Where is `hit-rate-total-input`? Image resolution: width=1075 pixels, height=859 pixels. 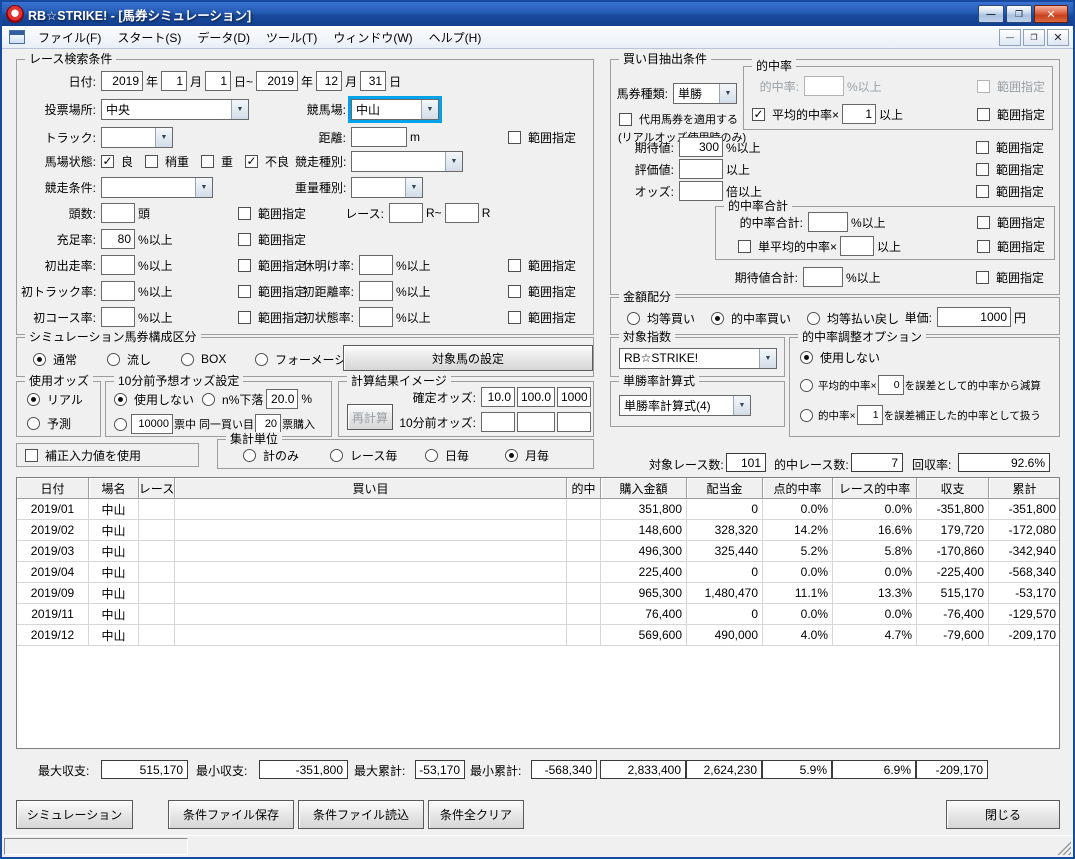 hit-rate-total-input is located at coordinates (828, 222).